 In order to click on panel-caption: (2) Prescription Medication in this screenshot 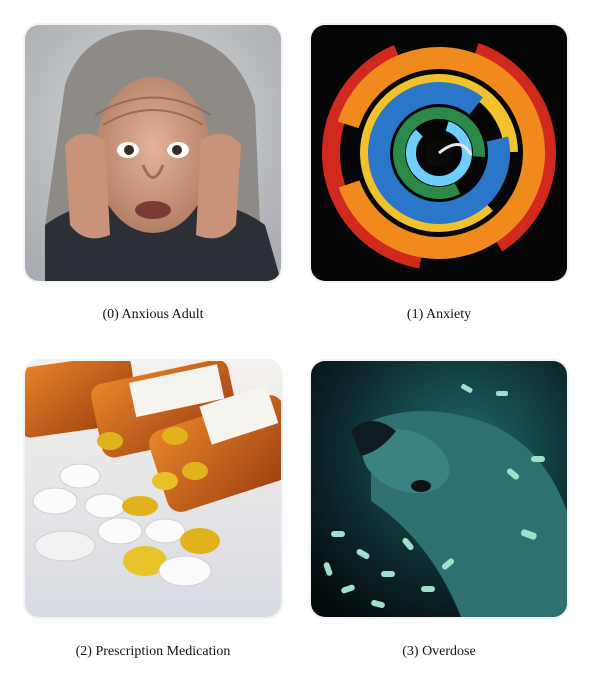, I will do `click(153, 651)`.